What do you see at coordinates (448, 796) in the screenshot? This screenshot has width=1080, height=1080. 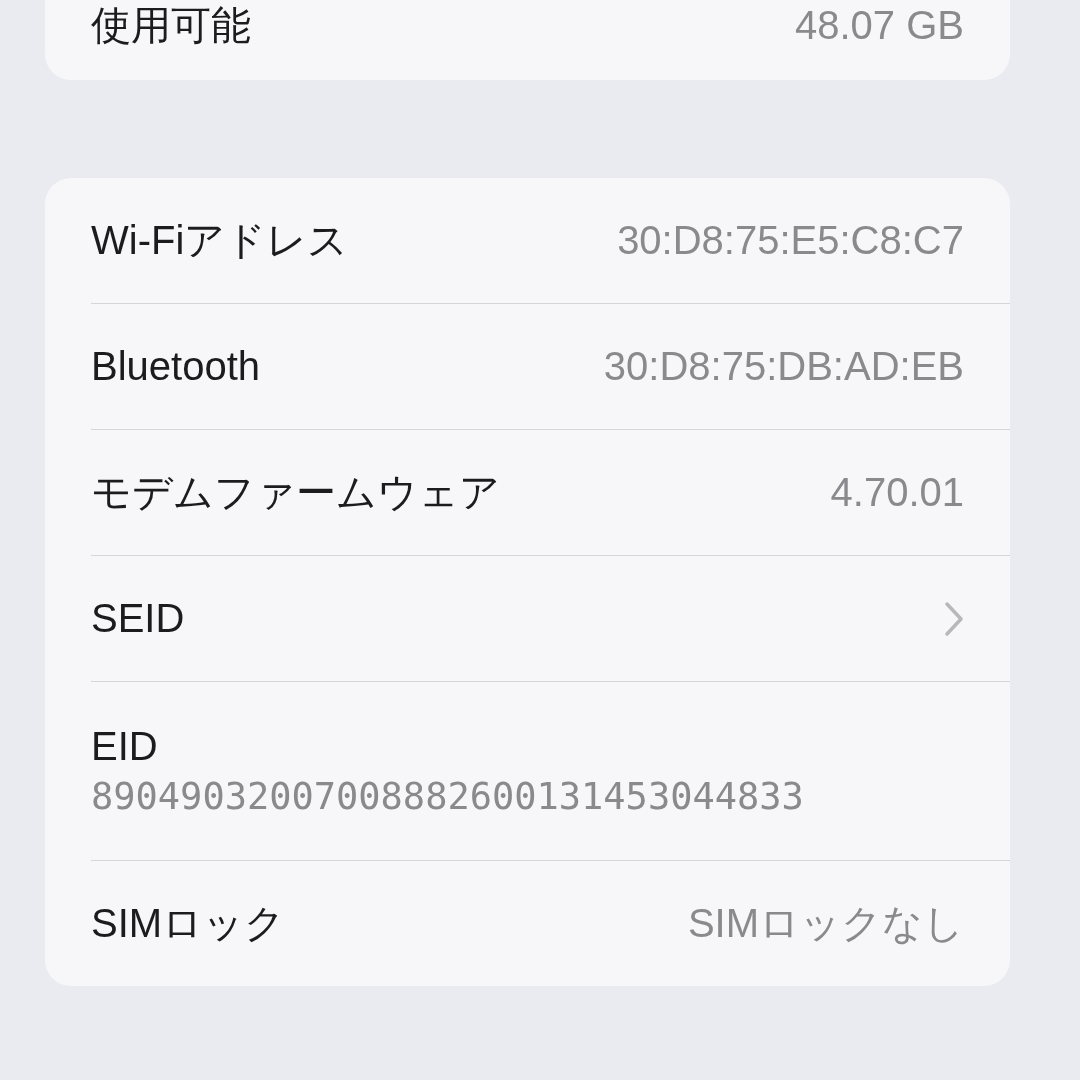 I see `row-value: 89049032007008882600131453044833` at bounding box center [448, 796].